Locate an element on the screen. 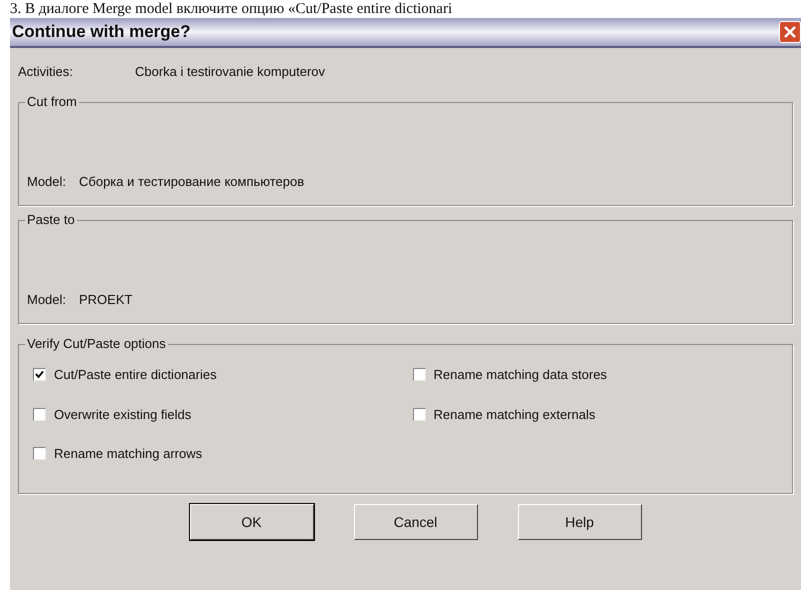 This screenshot has width=801, height=590. group-title: Verify Cut/Paste options is located at coordinates (96, 344).